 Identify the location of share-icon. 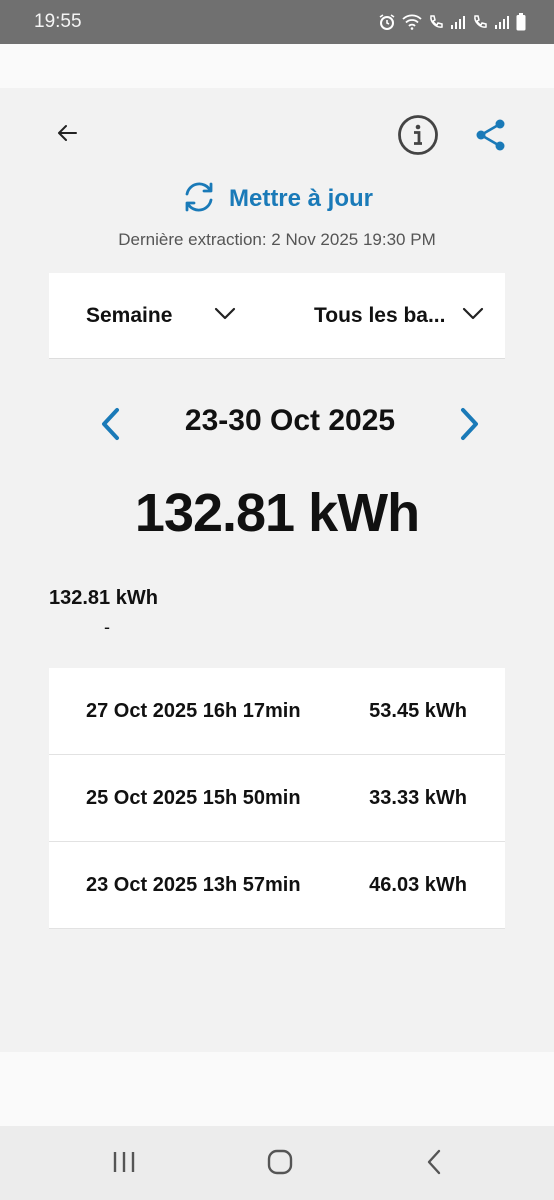
(491, 137).